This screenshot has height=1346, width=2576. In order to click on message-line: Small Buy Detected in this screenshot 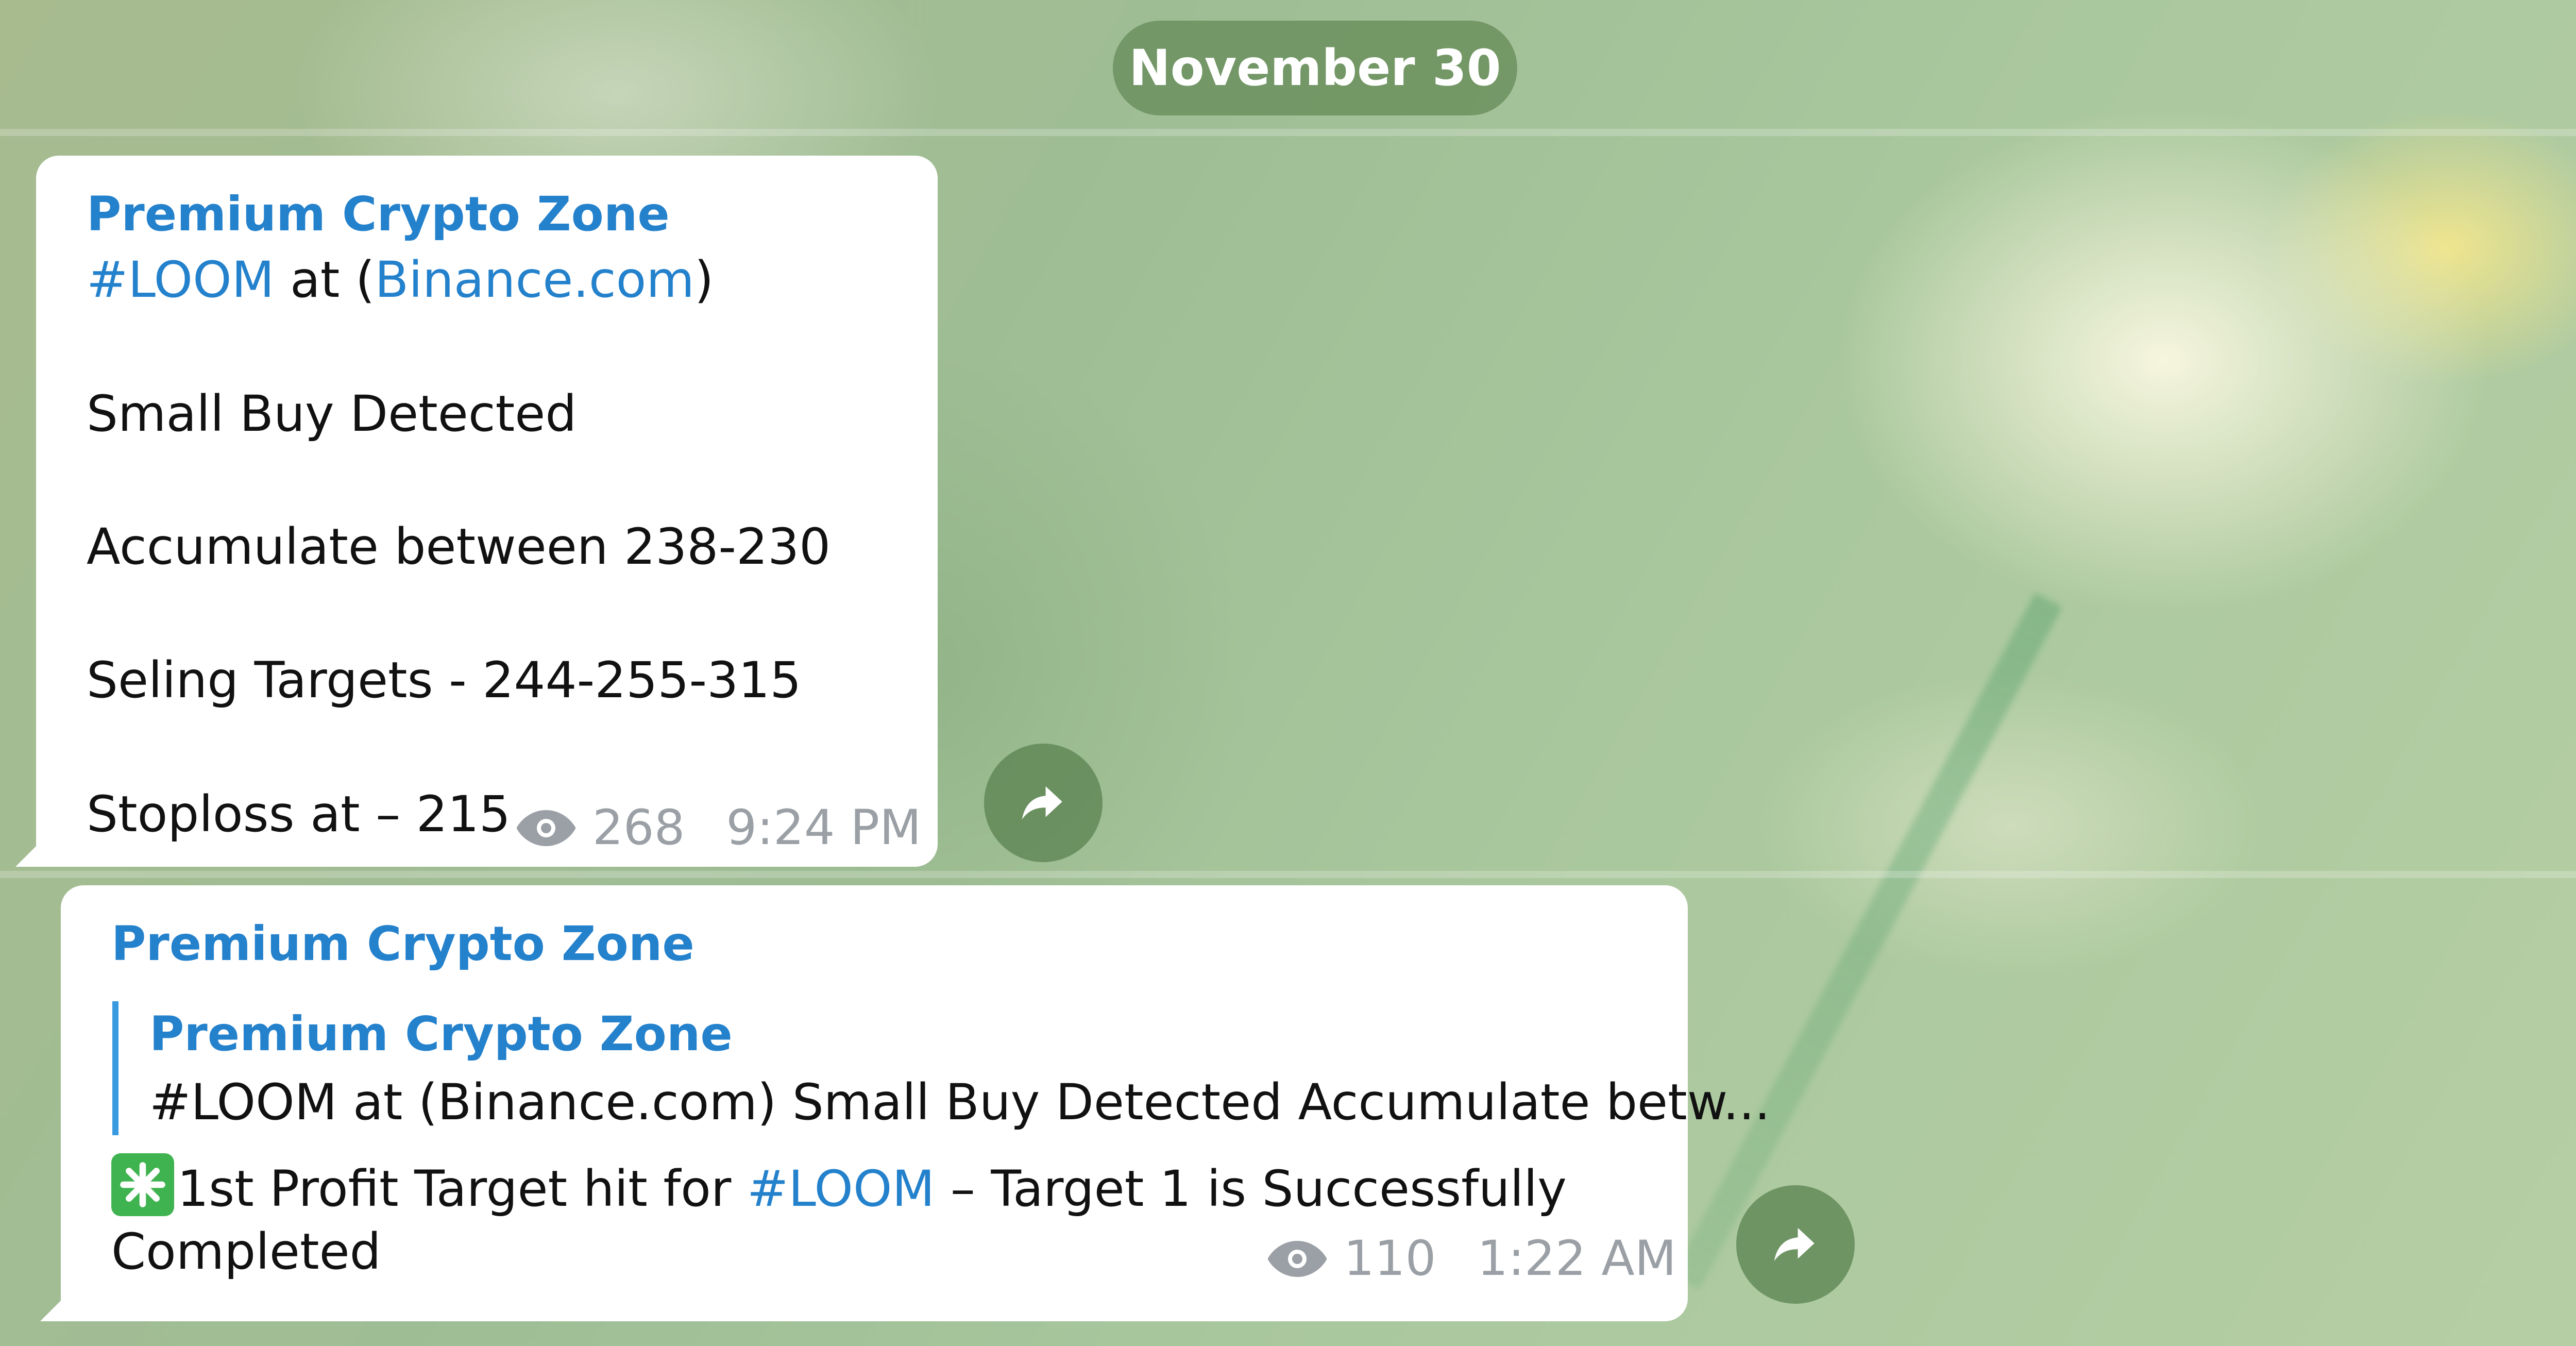, I will do `click(332, 414)`.